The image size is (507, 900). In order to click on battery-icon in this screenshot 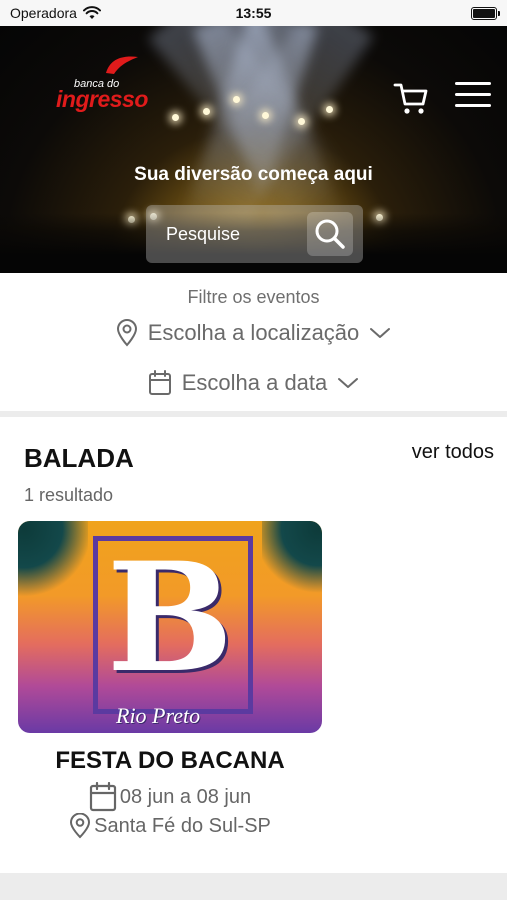, I will do `click(485, 13)`.